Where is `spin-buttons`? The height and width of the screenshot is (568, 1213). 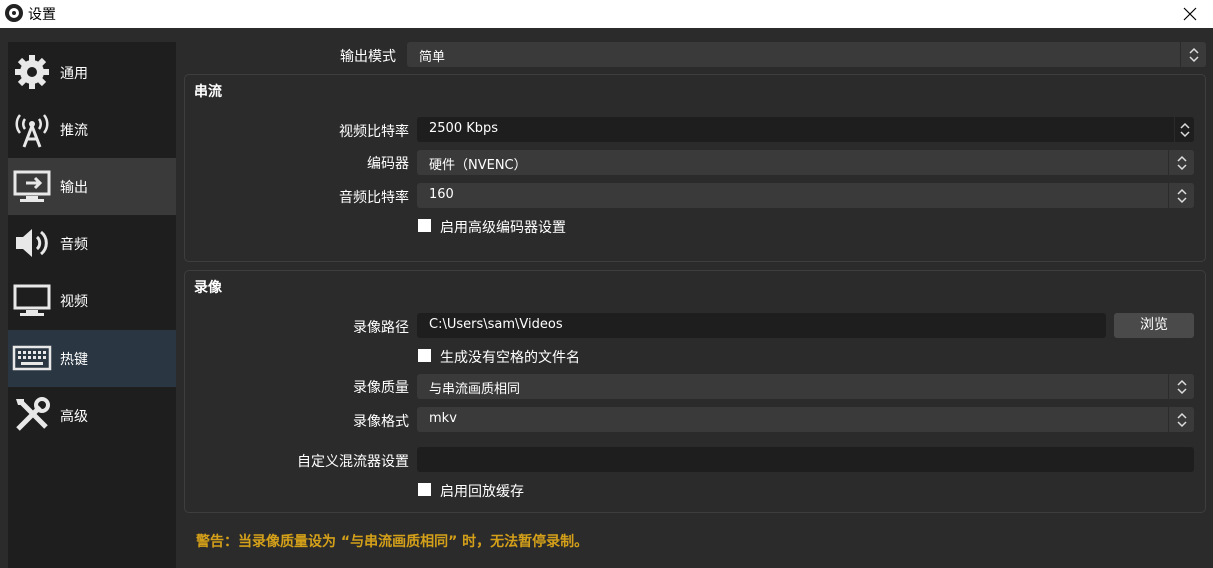
spin-buttons is located at coordinates (1184, 129).